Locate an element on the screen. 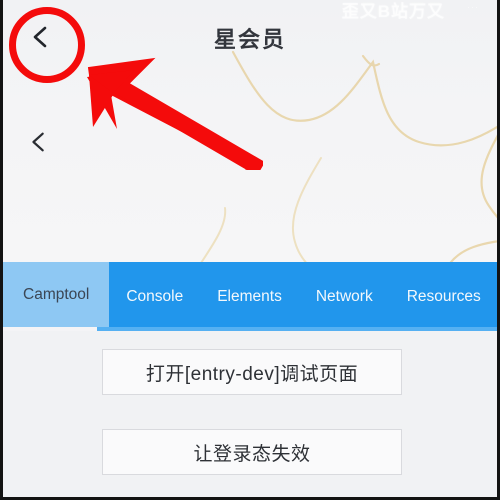  secondary-back-button is located at coordinates (39, 142).